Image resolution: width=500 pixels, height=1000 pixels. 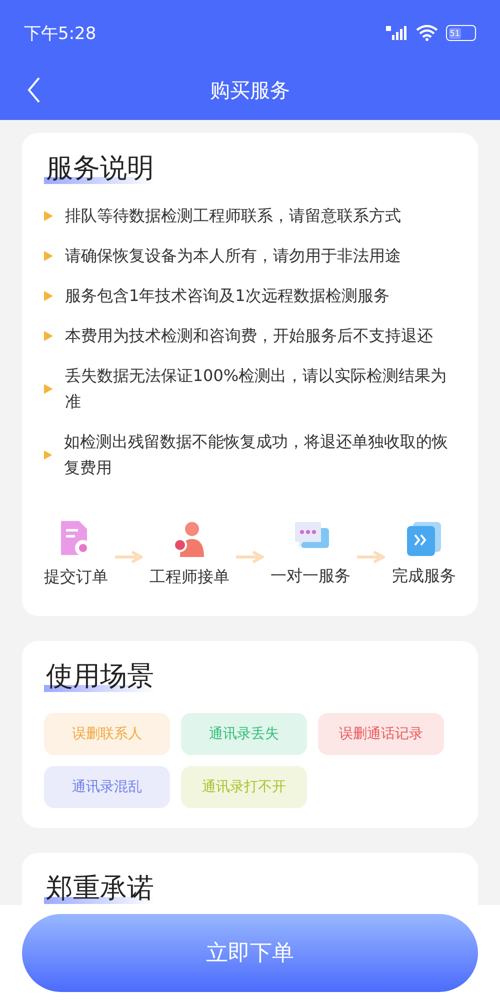 I want to click on step-label: 工程师接单, so click(x=189, y=577).